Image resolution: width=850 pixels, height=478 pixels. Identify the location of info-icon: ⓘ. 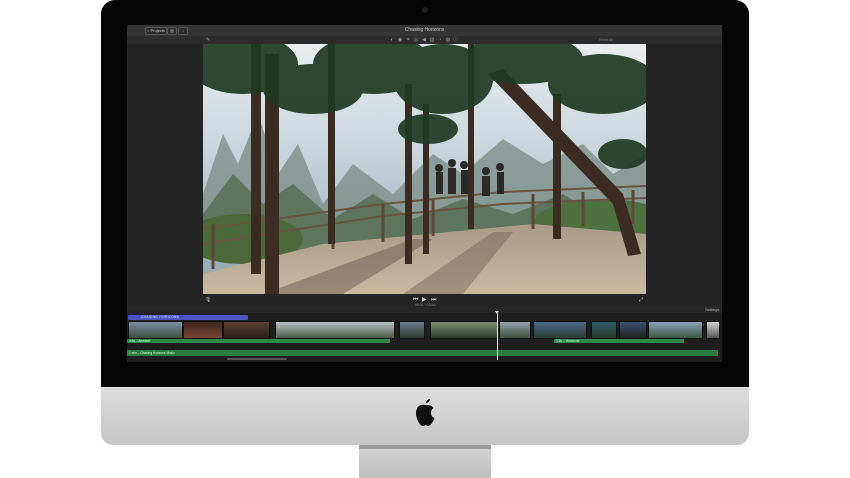
(456, 40).